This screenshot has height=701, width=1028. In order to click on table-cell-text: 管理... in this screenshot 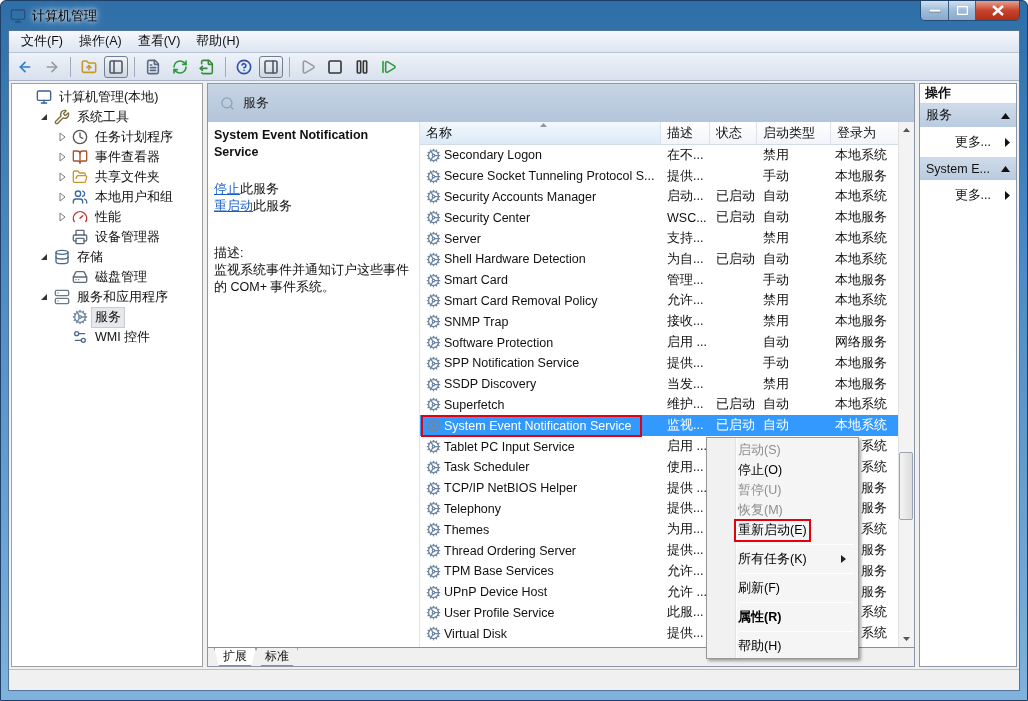, I will do `click(685, 280)`.